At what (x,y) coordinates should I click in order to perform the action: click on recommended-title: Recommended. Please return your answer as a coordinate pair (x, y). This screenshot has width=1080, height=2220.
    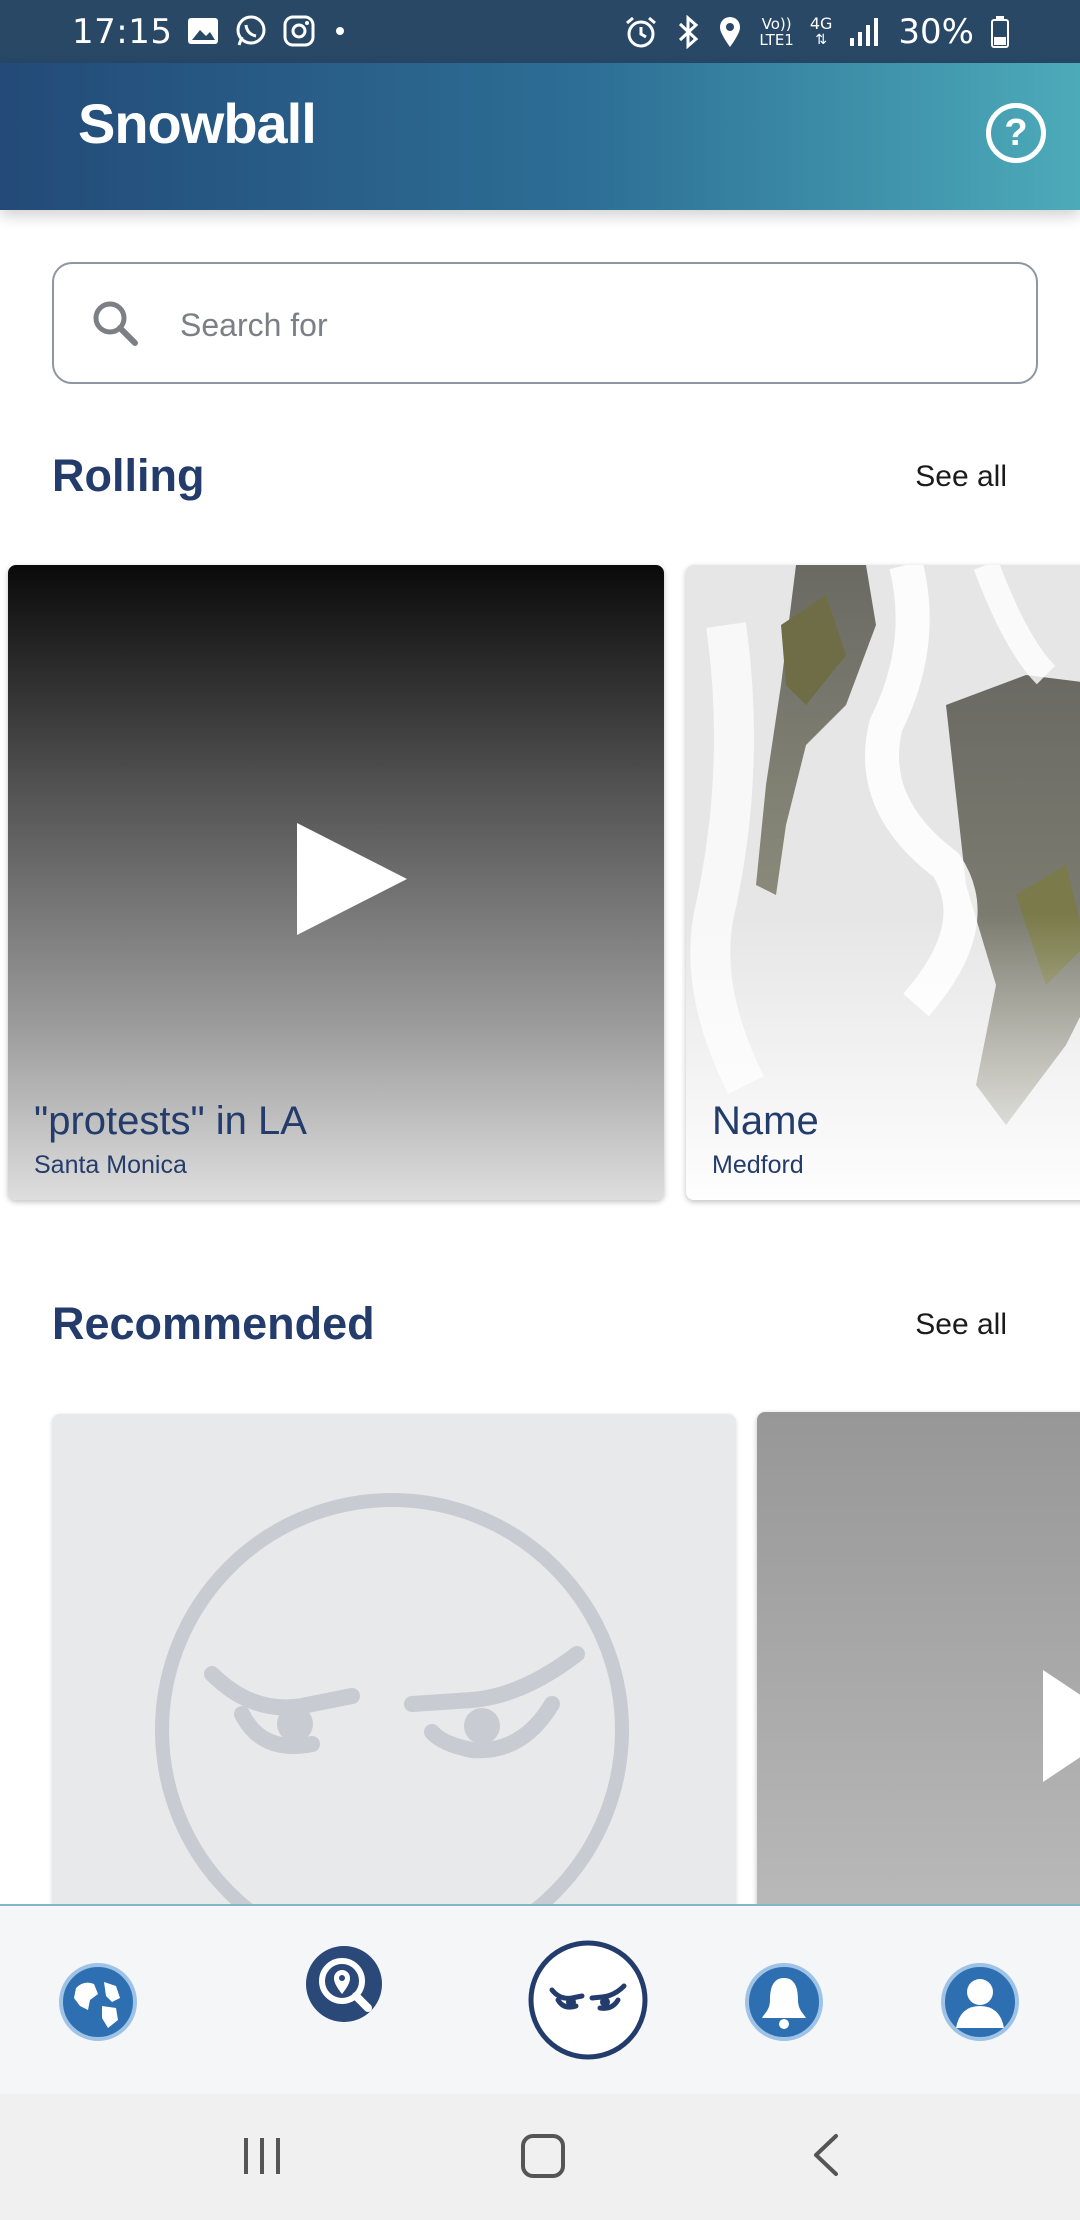
    Looking at the image, I should click on (213, 1323).